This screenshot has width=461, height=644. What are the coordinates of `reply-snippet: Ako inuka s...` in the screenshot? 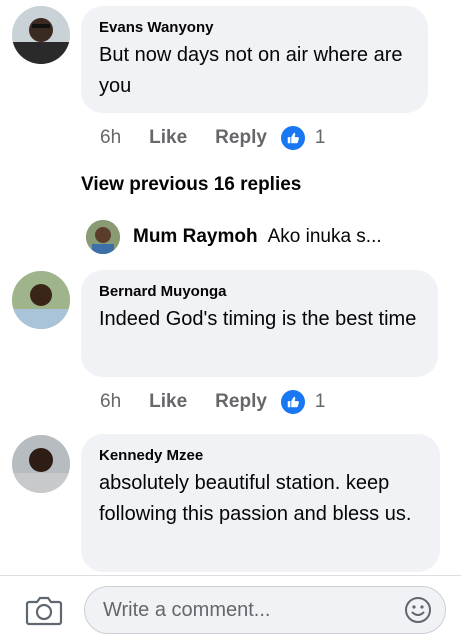 It's located at (324, 236).